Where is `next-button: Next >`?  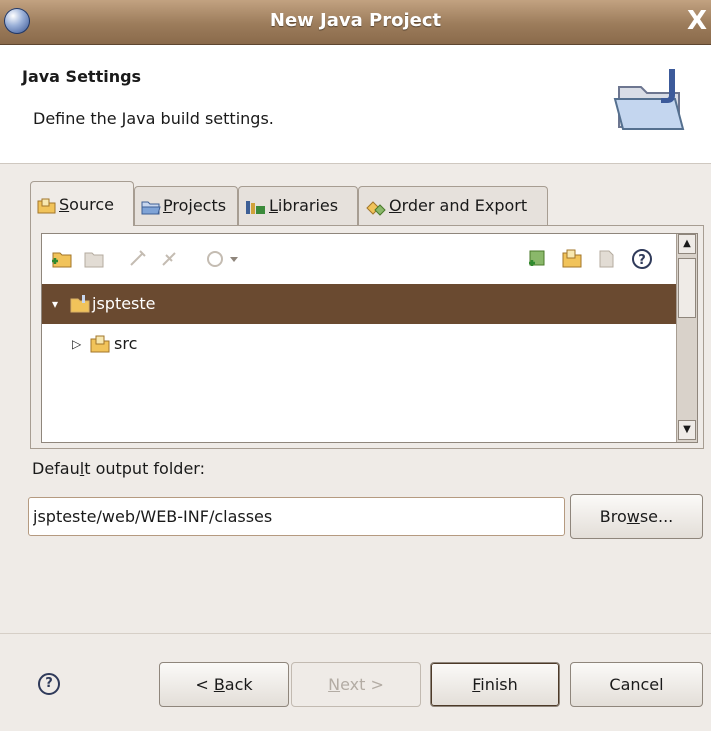 next-button: Next > is located at coordinates (356, 684).